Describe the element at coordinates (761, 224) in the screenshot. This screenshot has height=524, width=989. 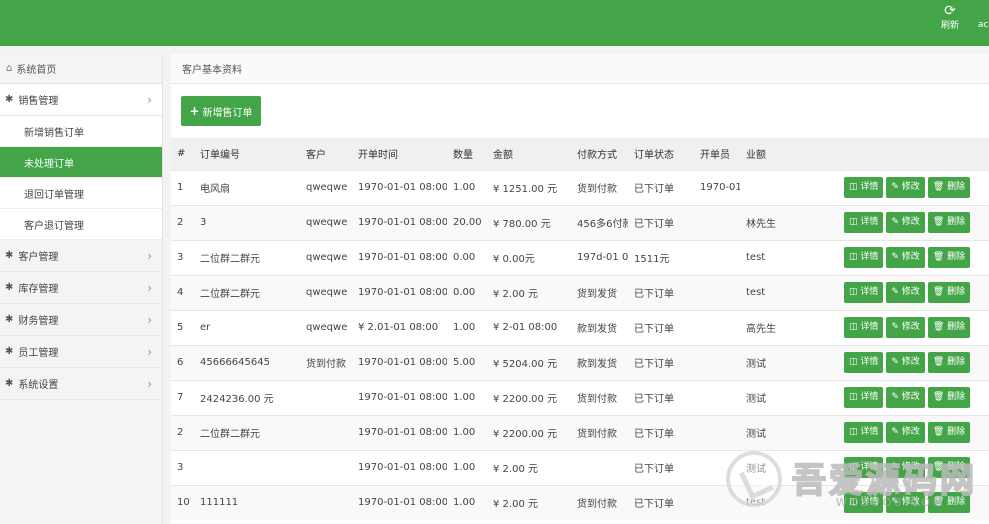
I see `table-cell: 林先生` at that location.